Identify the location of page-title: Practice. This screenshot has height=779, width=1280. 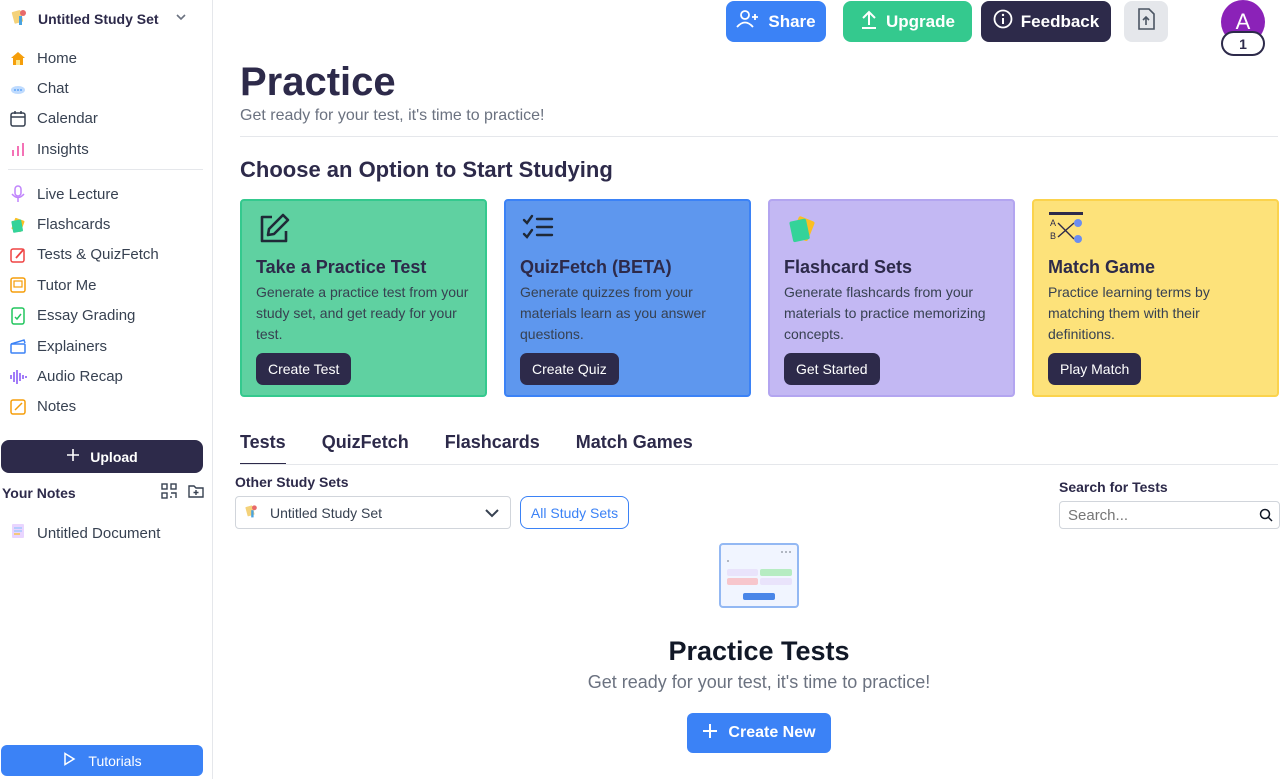
(318, 82).